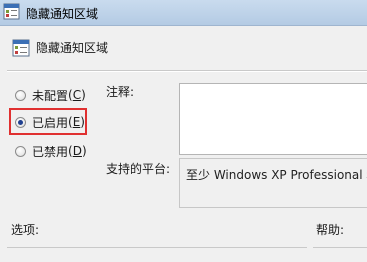 Image resolution: width=367 pixels, height=262 pixels. I want to click on radio-label: 未配置, so click(50, 95).